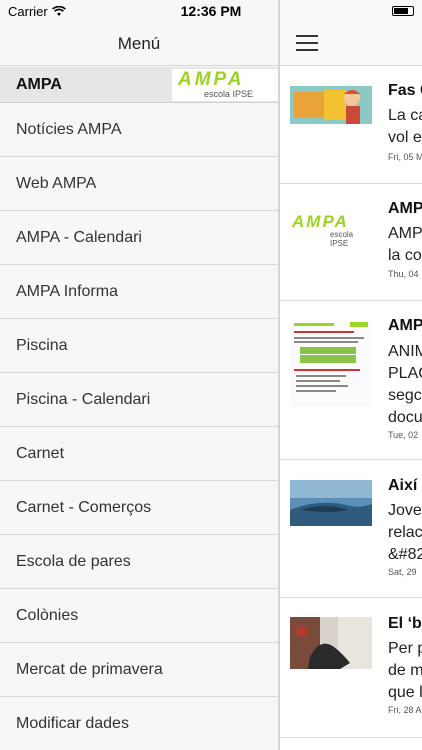 This screenshot has height=750, width=422. I want to click on menu-item-escola-de-pares: Escola de pares, so click(139, 562).